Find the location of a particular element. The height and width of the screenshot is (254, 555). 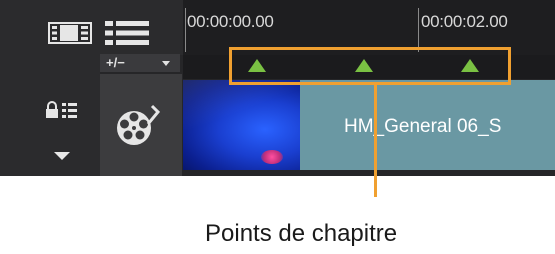

storyboard-view-icon is located at coordinates (70, 33).